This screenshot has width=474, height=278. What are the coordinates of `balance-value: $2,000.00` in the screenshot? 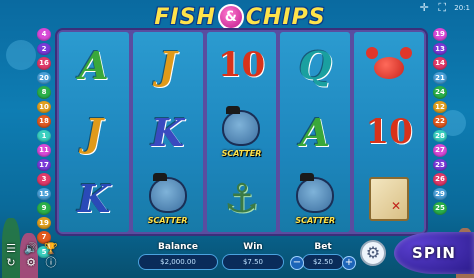 It's located at (178, 262).